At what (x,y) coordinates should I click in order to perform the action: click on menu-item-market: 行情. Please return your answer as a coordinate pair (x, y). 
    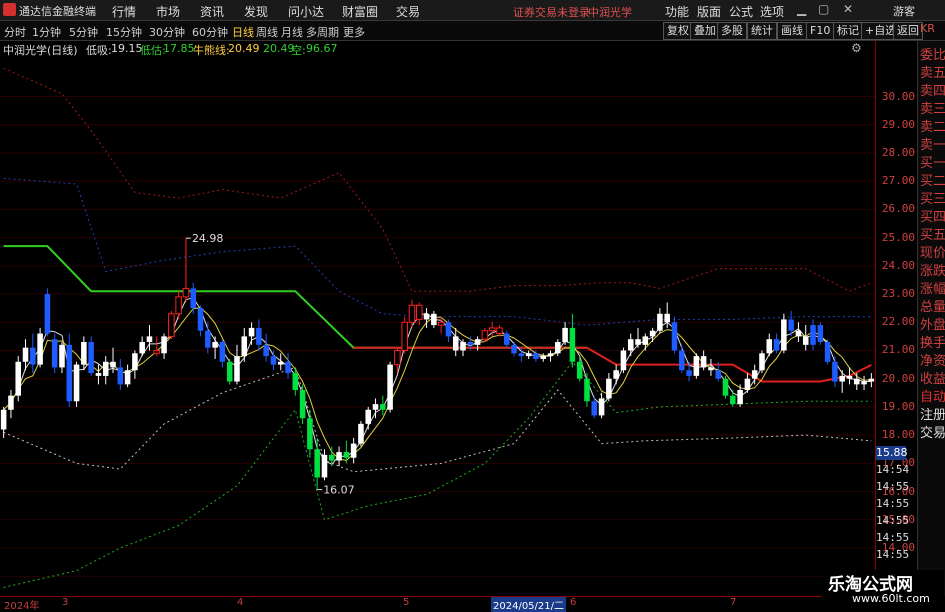
    Looking at the image, I should click on (124, 11).